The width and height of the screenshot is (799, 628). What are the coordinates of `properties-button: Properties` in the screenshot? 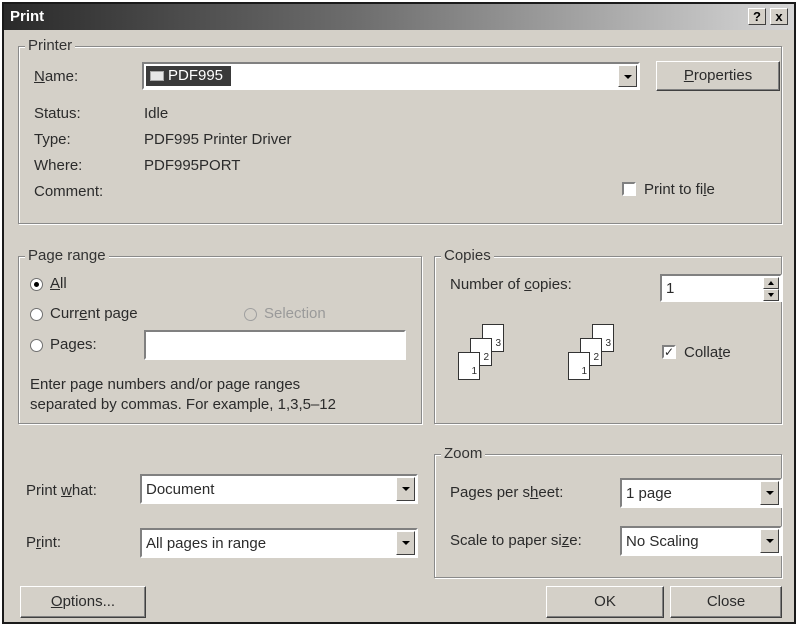 It's located at (718, 76).